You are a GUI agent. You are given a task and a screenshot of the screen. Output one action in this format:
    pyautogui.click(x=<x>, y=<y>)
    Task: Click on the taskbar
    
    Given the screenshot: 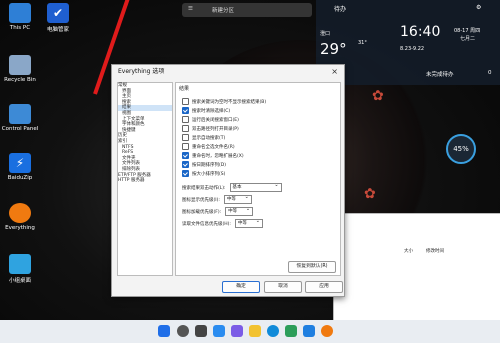 What is the action you would take?
    pyautogui.click(x=250, y=331)
    